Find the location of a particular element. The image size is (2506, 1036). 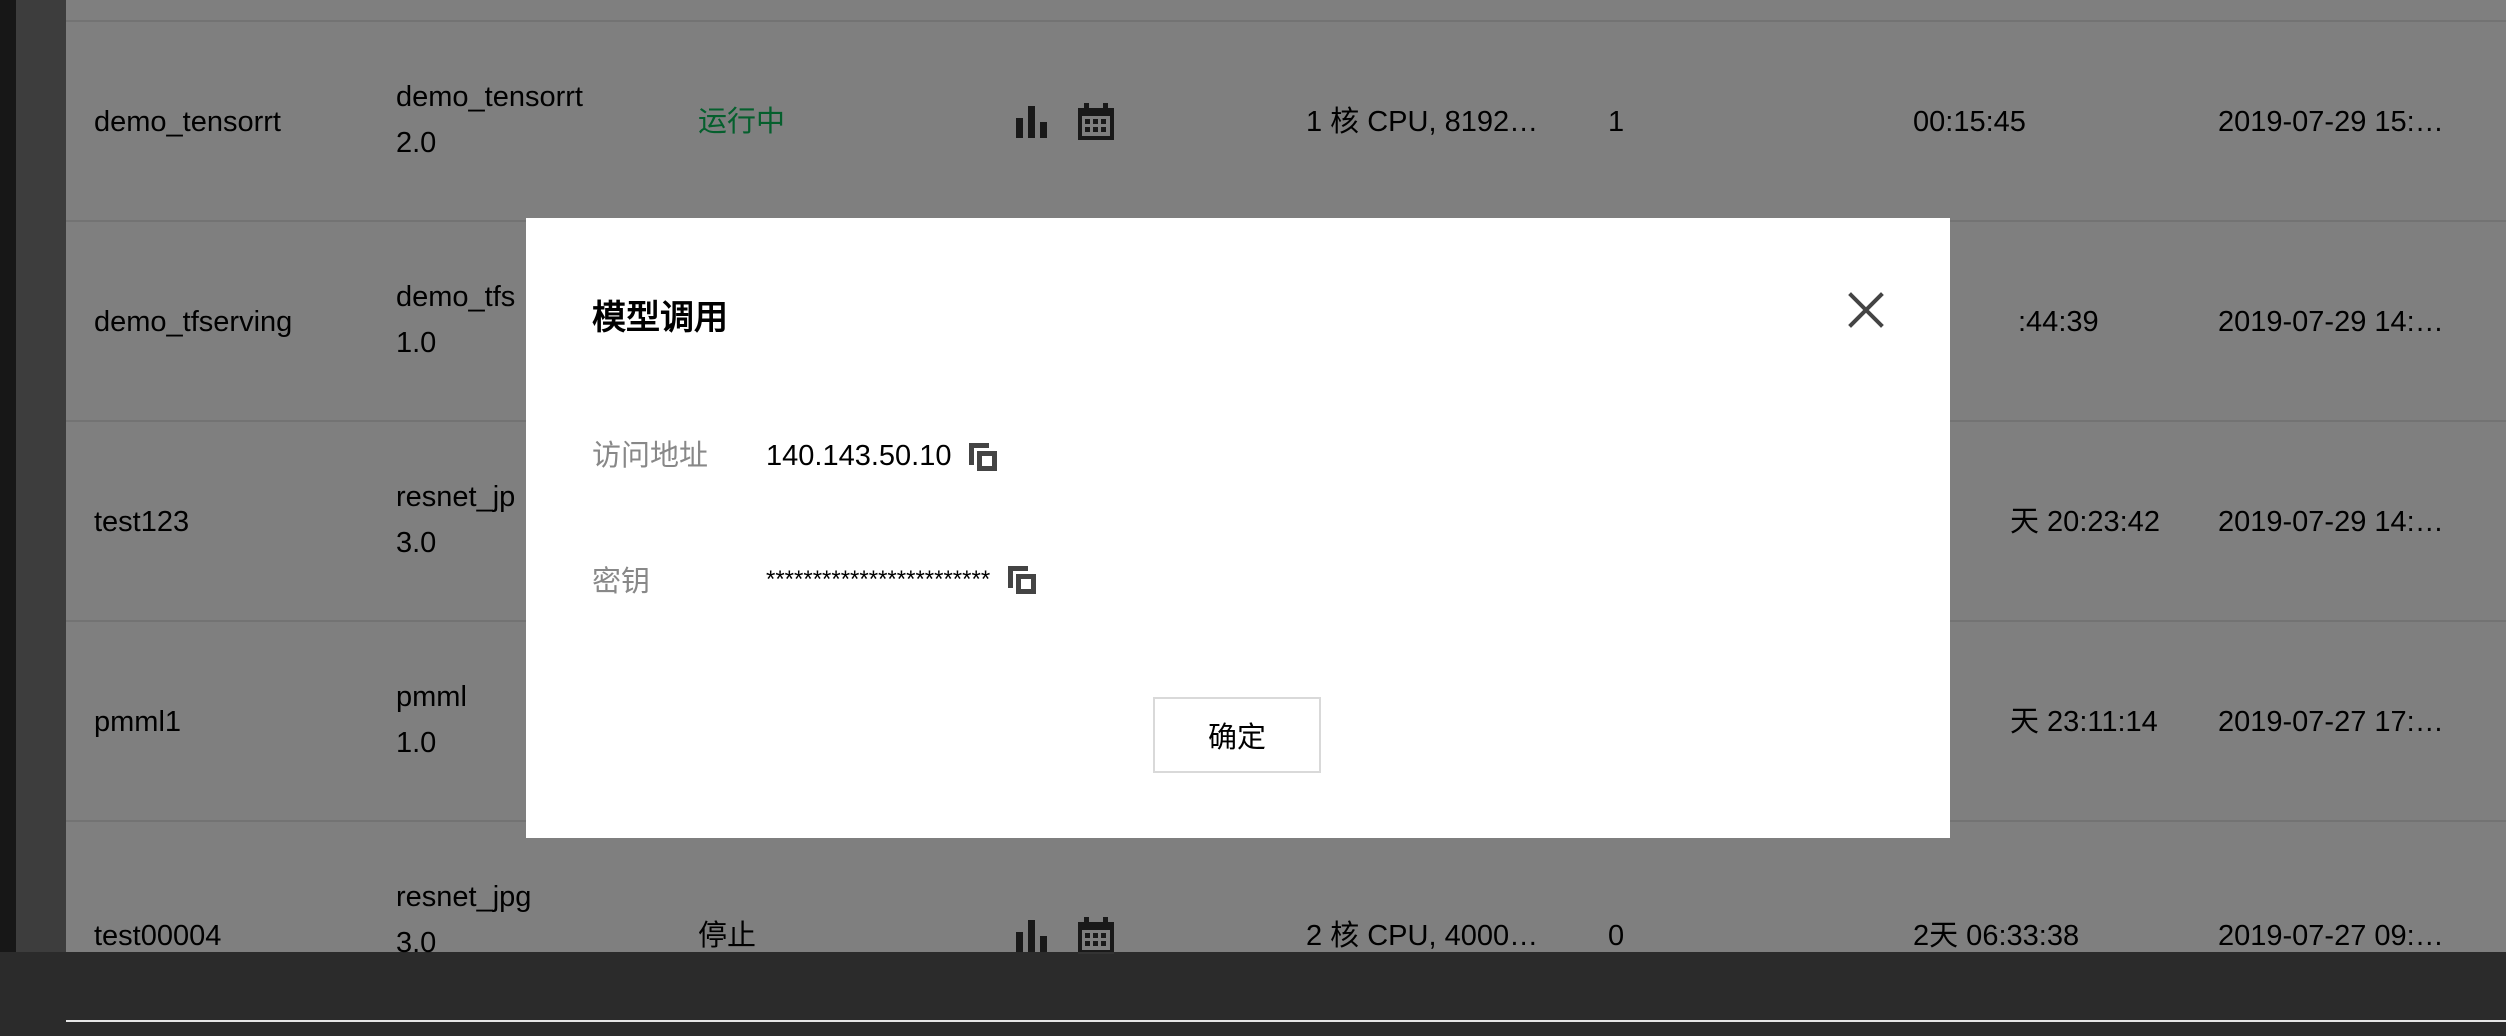

key-field: ************************ is located at coordinates (902, 580).